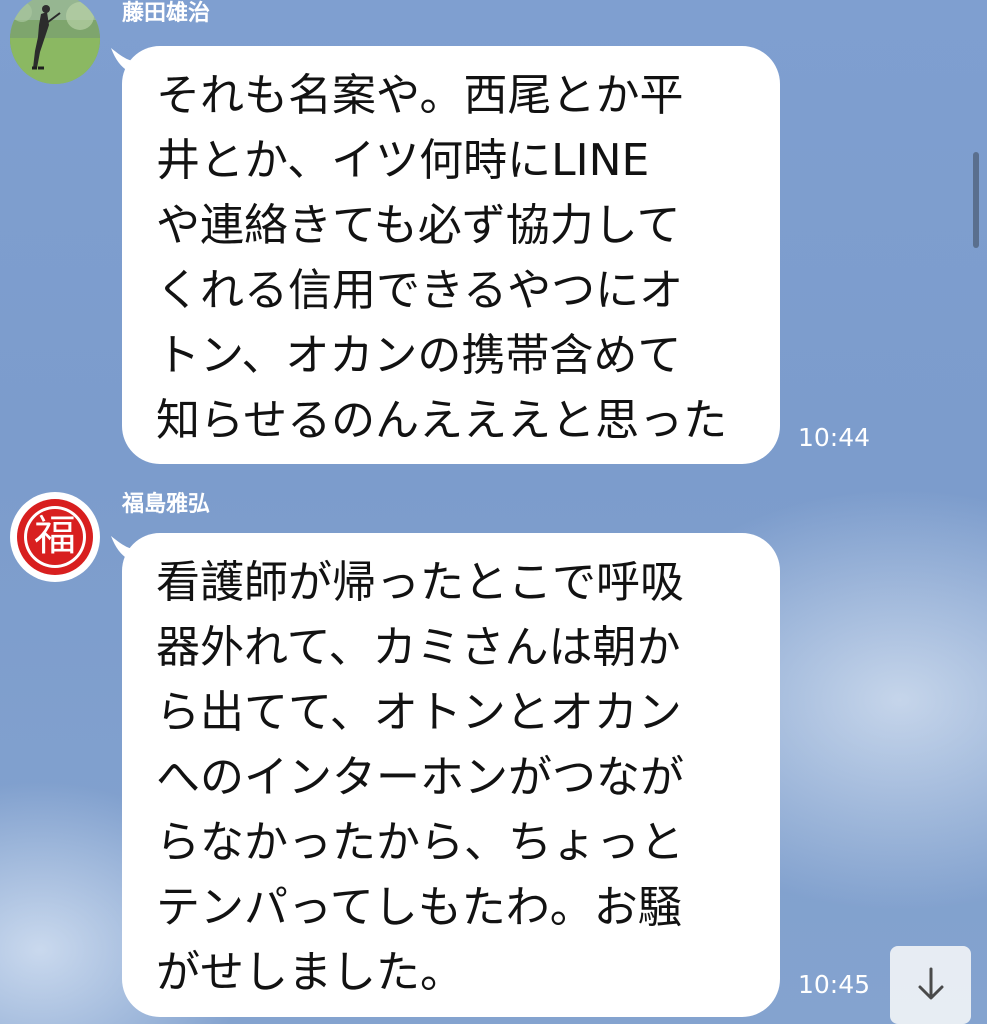  Describe the element at coordinates (834, 984) in the screenshot. I see `message-time: 10:45` at that location.